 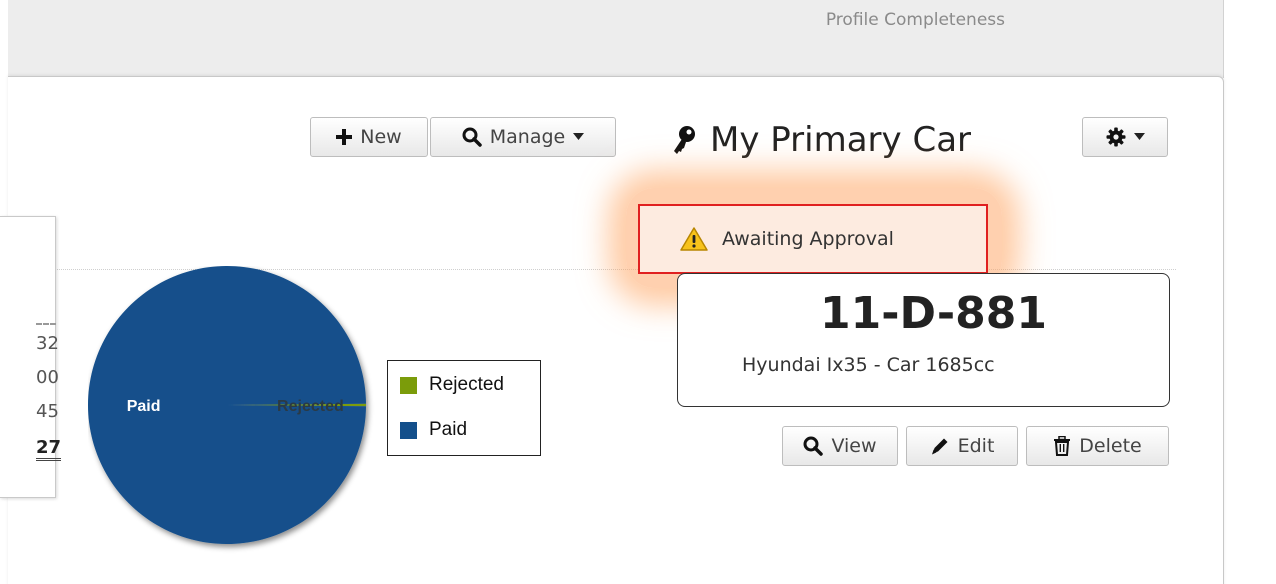 What do you see at coordinates (448, 429) in the screenshot?
I see `legend-label: Paid` at bounding box center [448, 429].